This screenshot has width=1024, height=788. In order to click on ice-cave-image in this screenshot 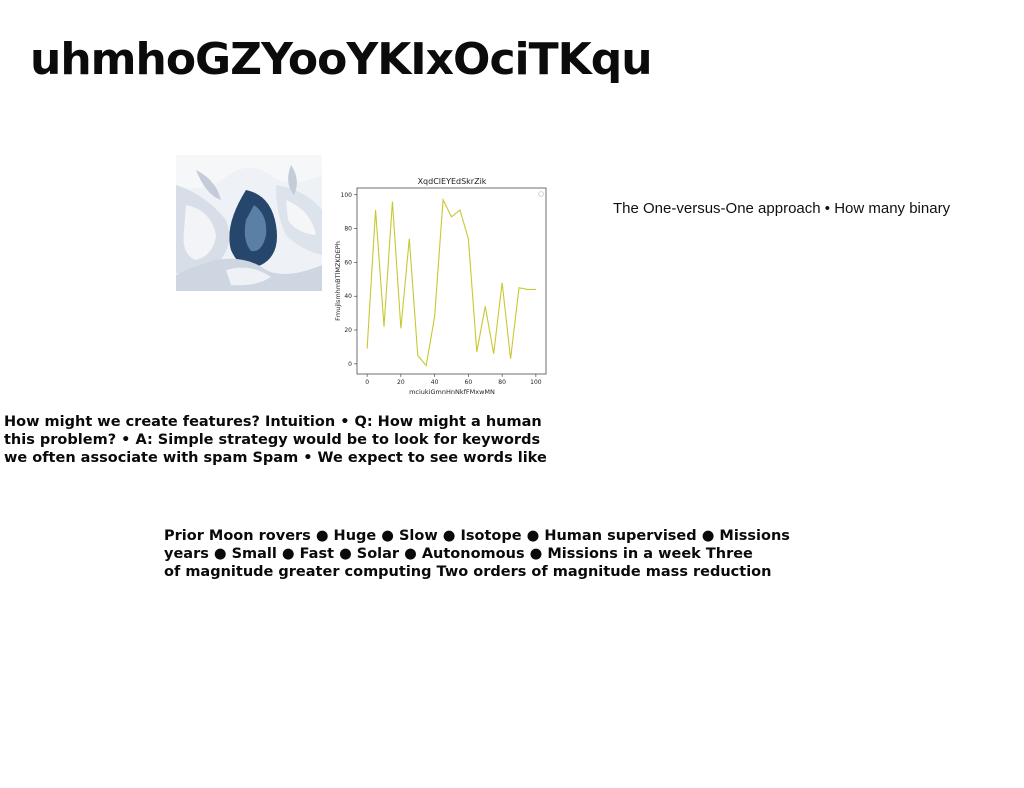, I will do `click(249, 223)`.